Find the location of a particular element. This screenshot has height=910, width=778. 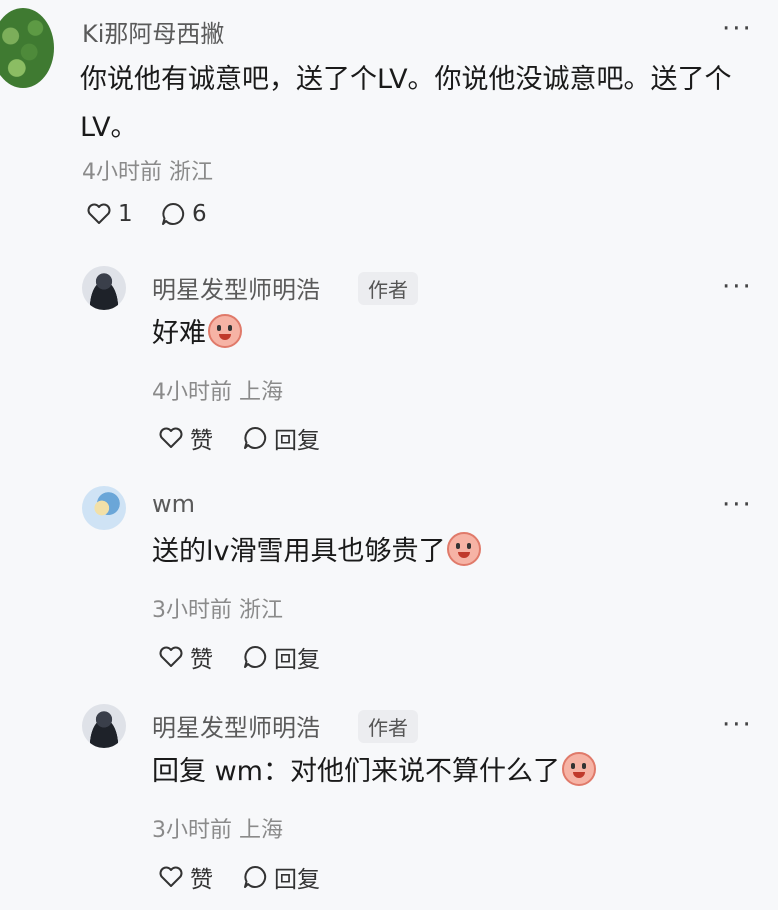

reply-text: 回复 wm：对他们来说不算什么了 is located at coordinates (374, 772).